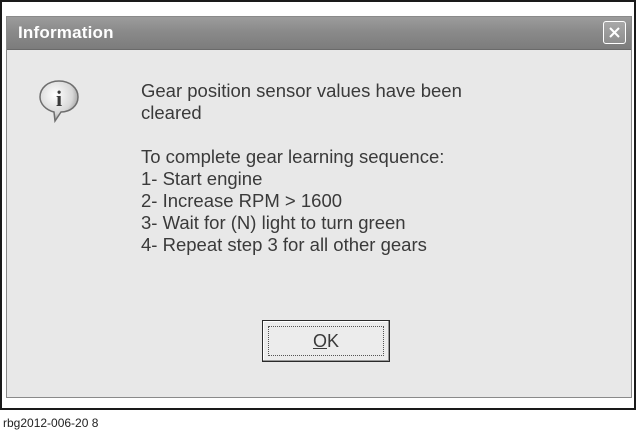  I want to click on message-line: Gear position sensor values have been, so click(301, 90).